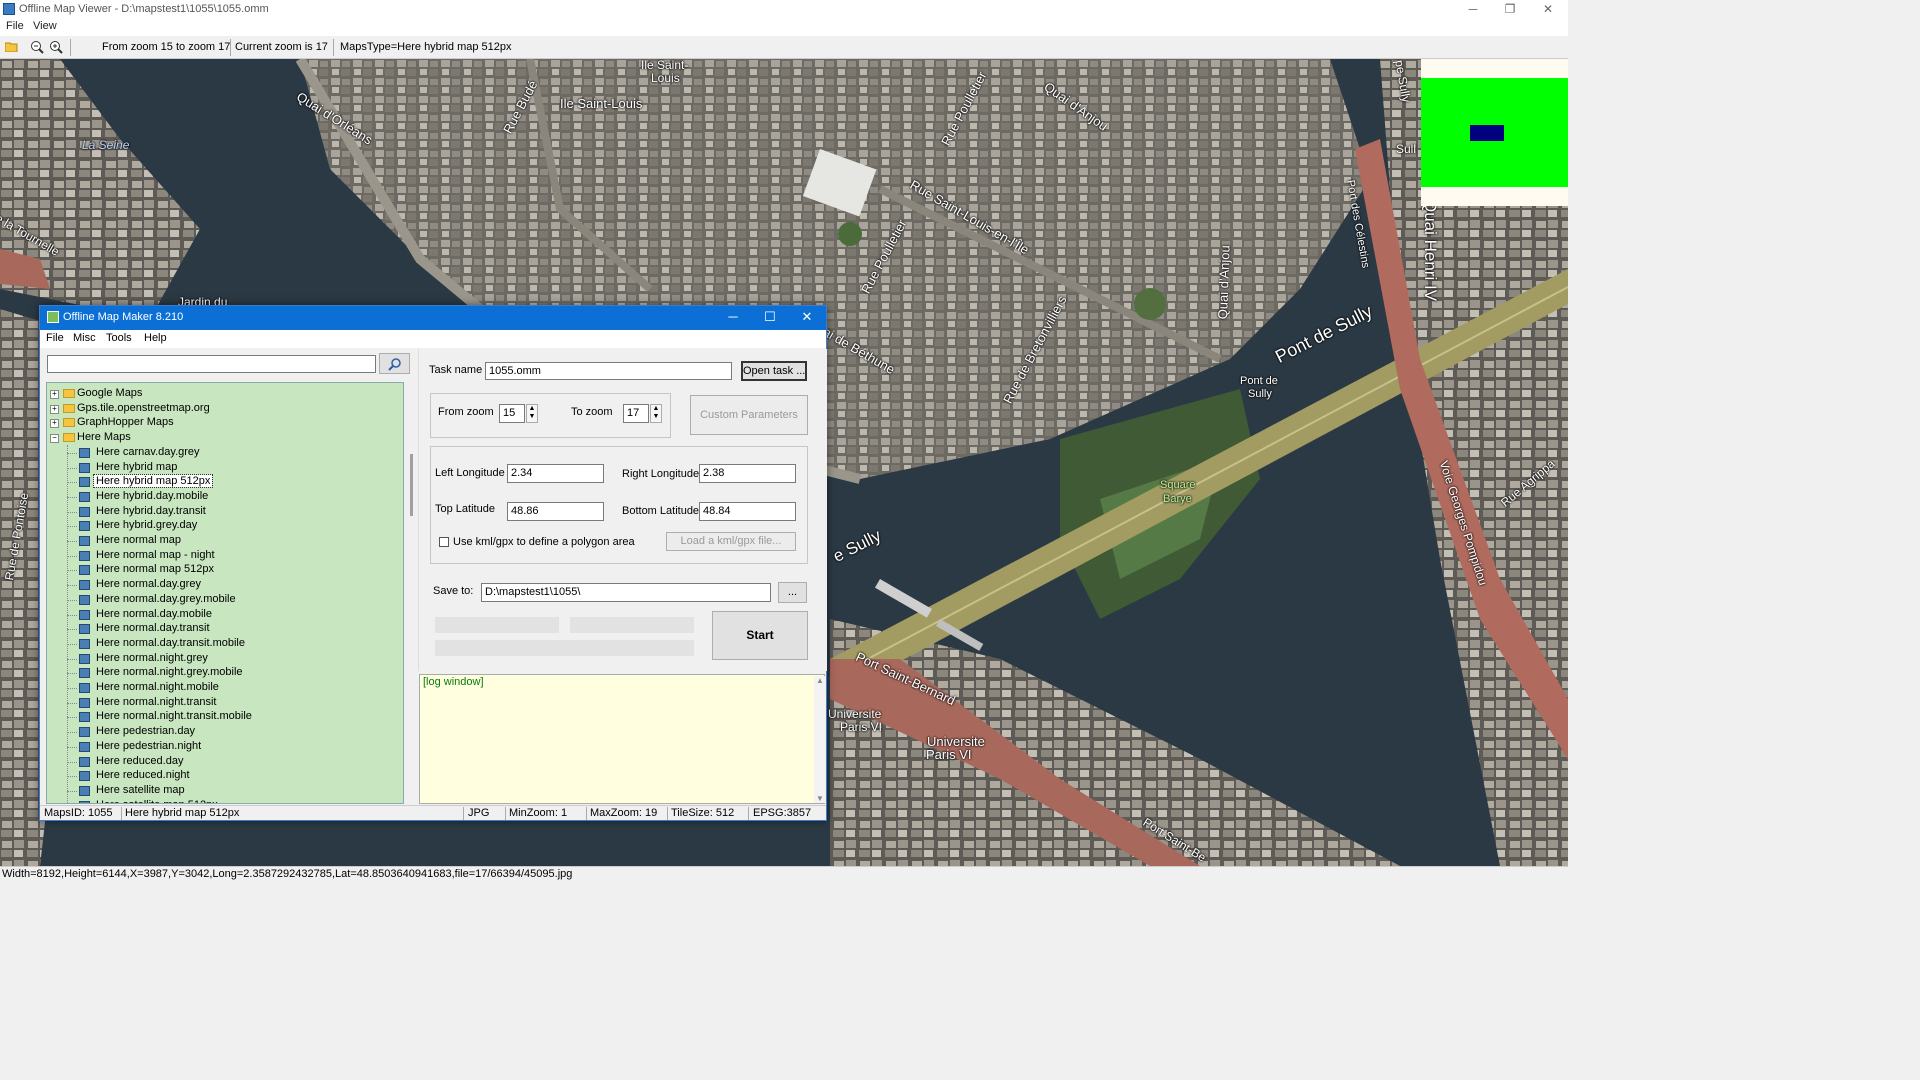 The height and width of the screenshot is (1080, 1920). I want to click on tree-map-item: Here normal map, so click(222, 541).